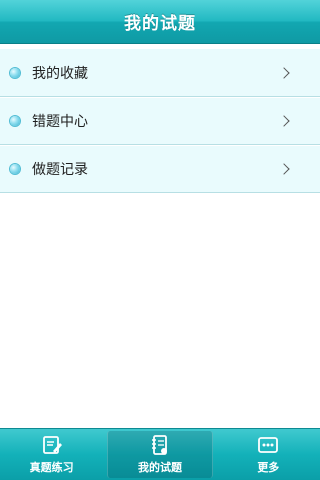 This screenshot has width=320, height=480. What do you see at coordinates (159, 445) in the screenshot?
I see `notebook-icon` at bounding box center [159, 445].